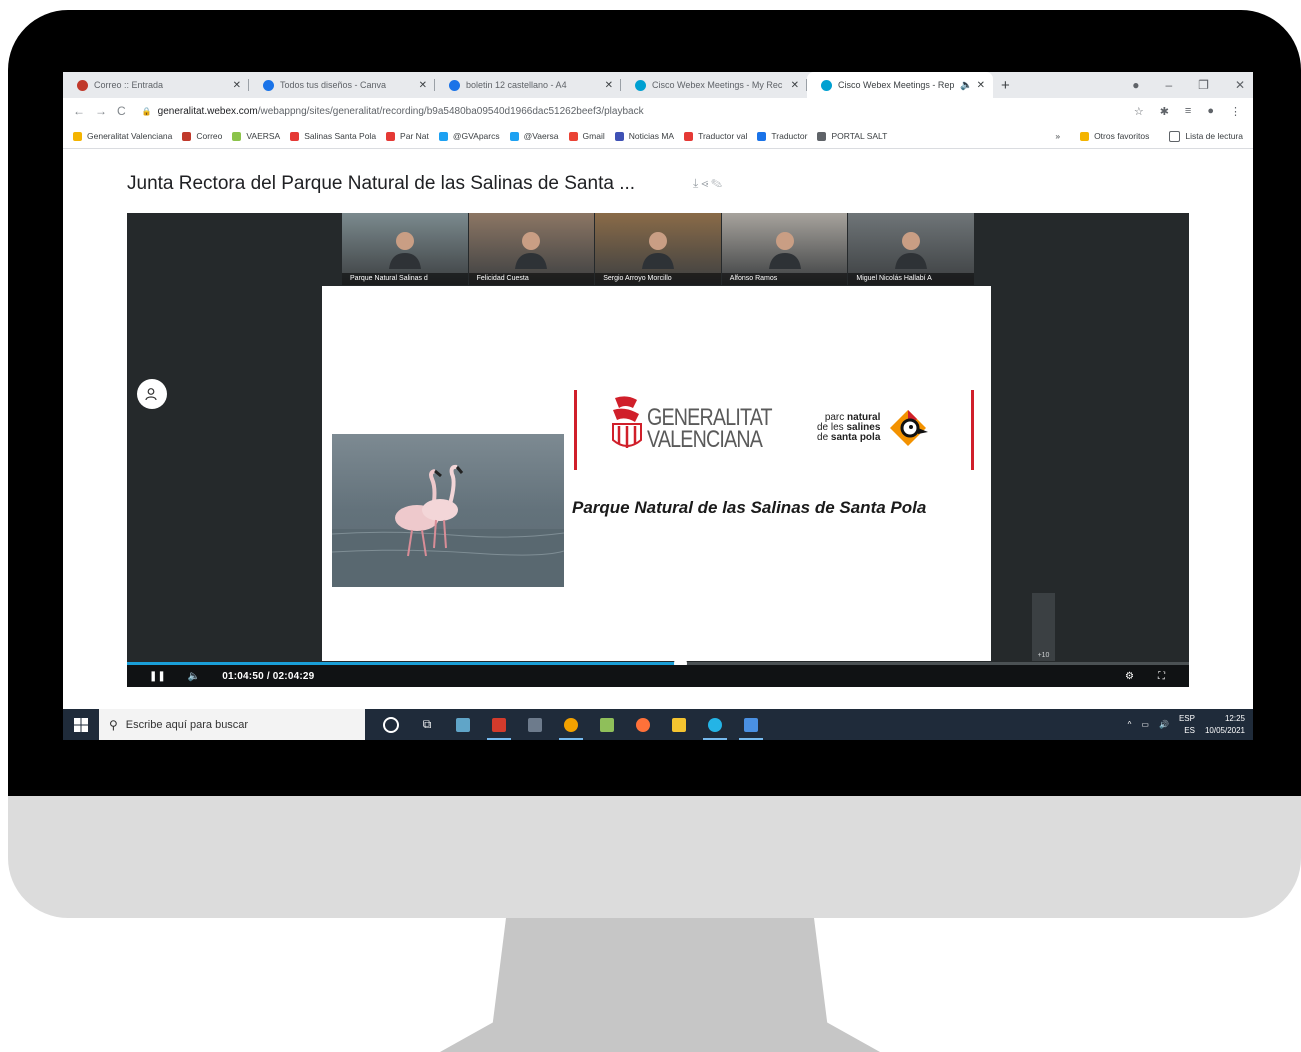 The image size is (1301, 1052). Describe the element at coordinates (717, 85) in the screenshot. I see `tab-title: Cisco Webex Meetings - My Rec` at that location.